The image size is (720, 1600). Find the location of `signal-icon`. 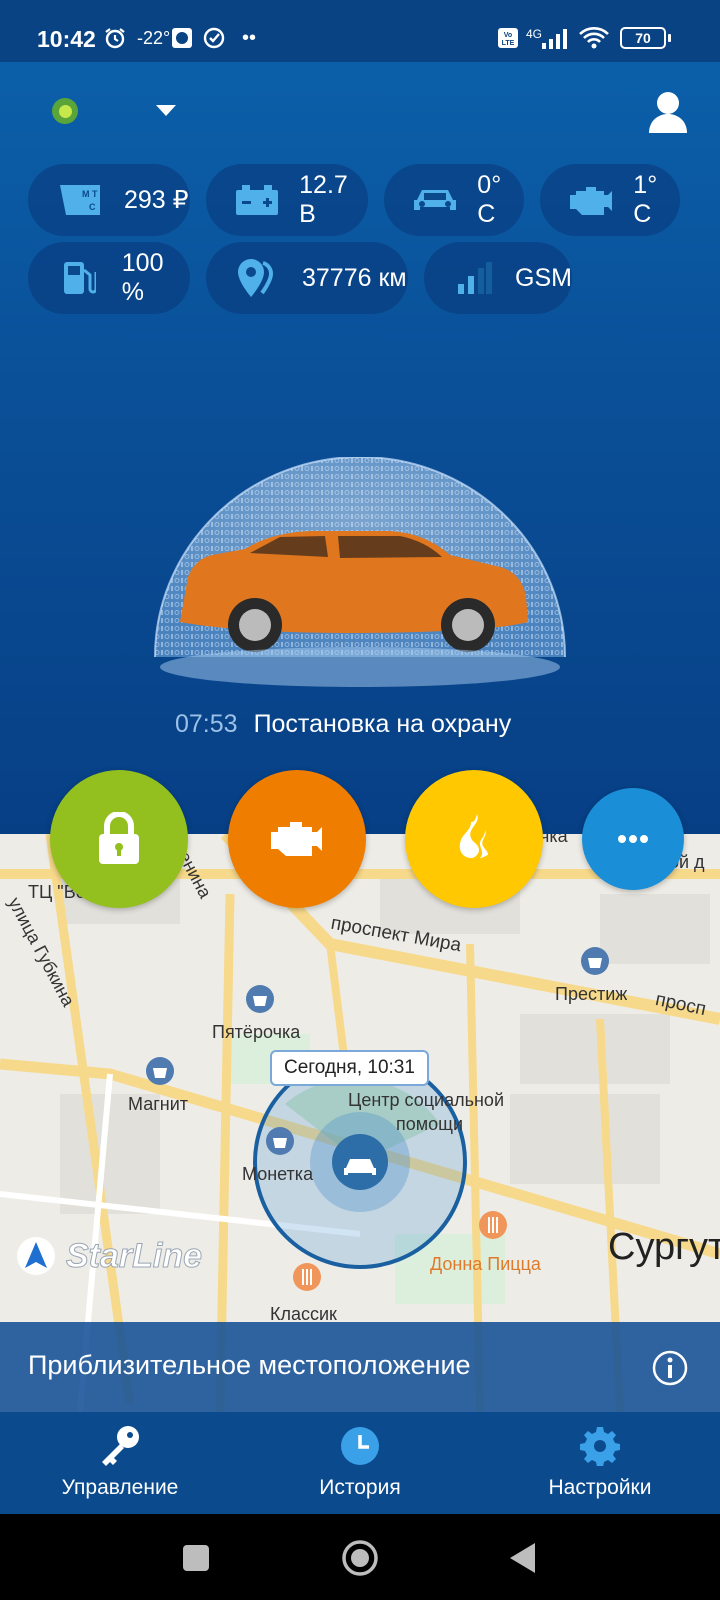

signal-icon is located at coordinates (473, 278).